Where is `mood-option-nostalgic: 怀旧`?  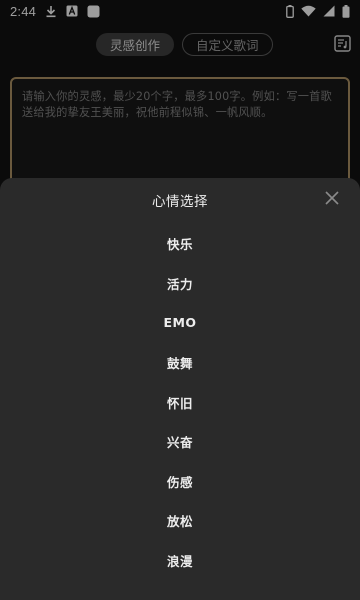 mood-option-nostalgic: 怀旧 is located at coordinates (180, 402).